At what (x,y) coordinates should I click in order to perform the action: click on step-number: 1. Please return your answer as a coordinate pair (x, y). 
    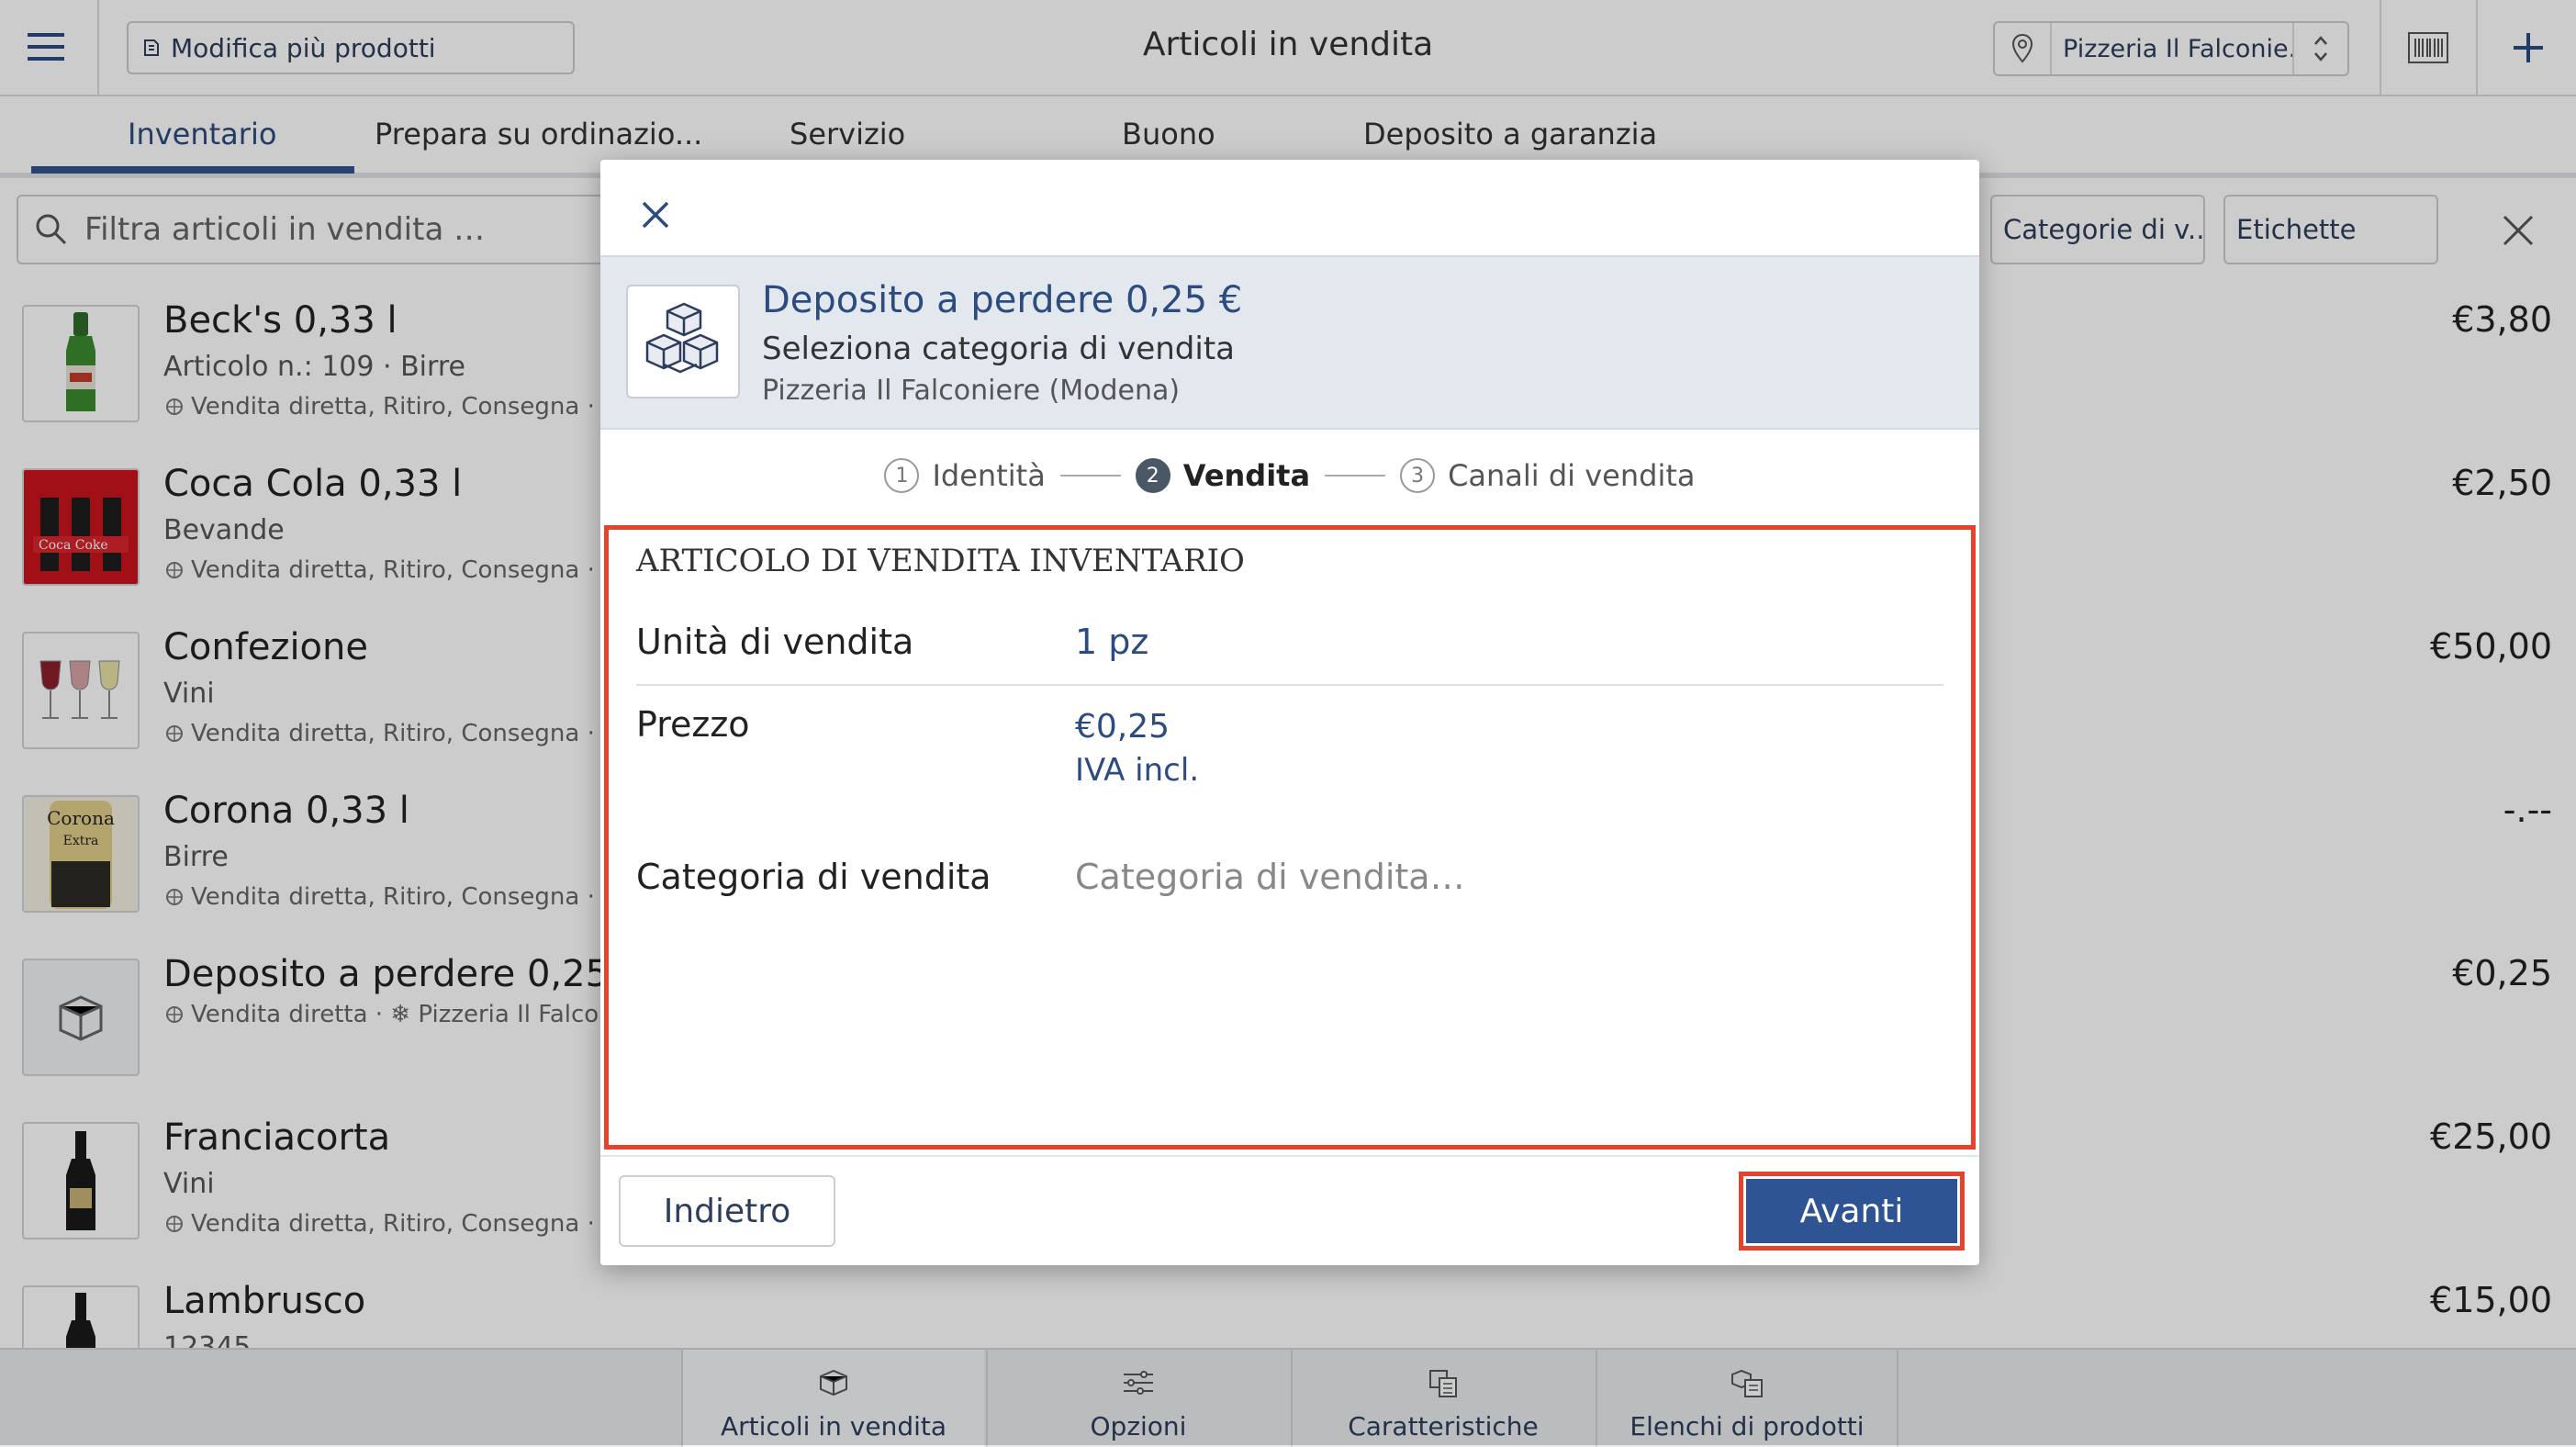
    Looking at the image, I should click on (902, 475).